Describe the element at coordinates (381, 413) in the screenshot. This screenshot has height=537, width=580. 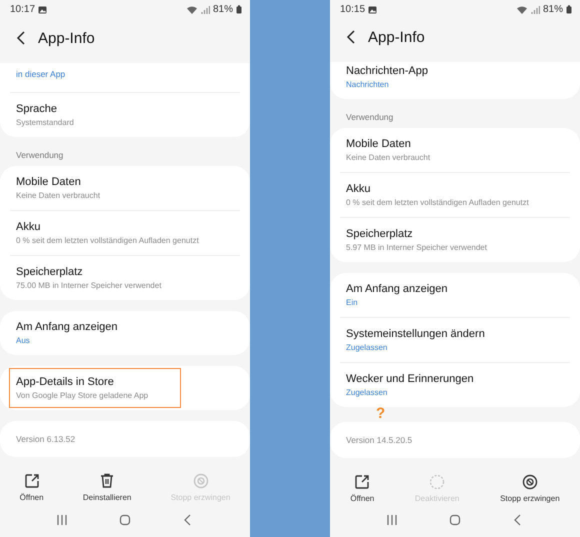
I see `question-mark: ?` at that location.